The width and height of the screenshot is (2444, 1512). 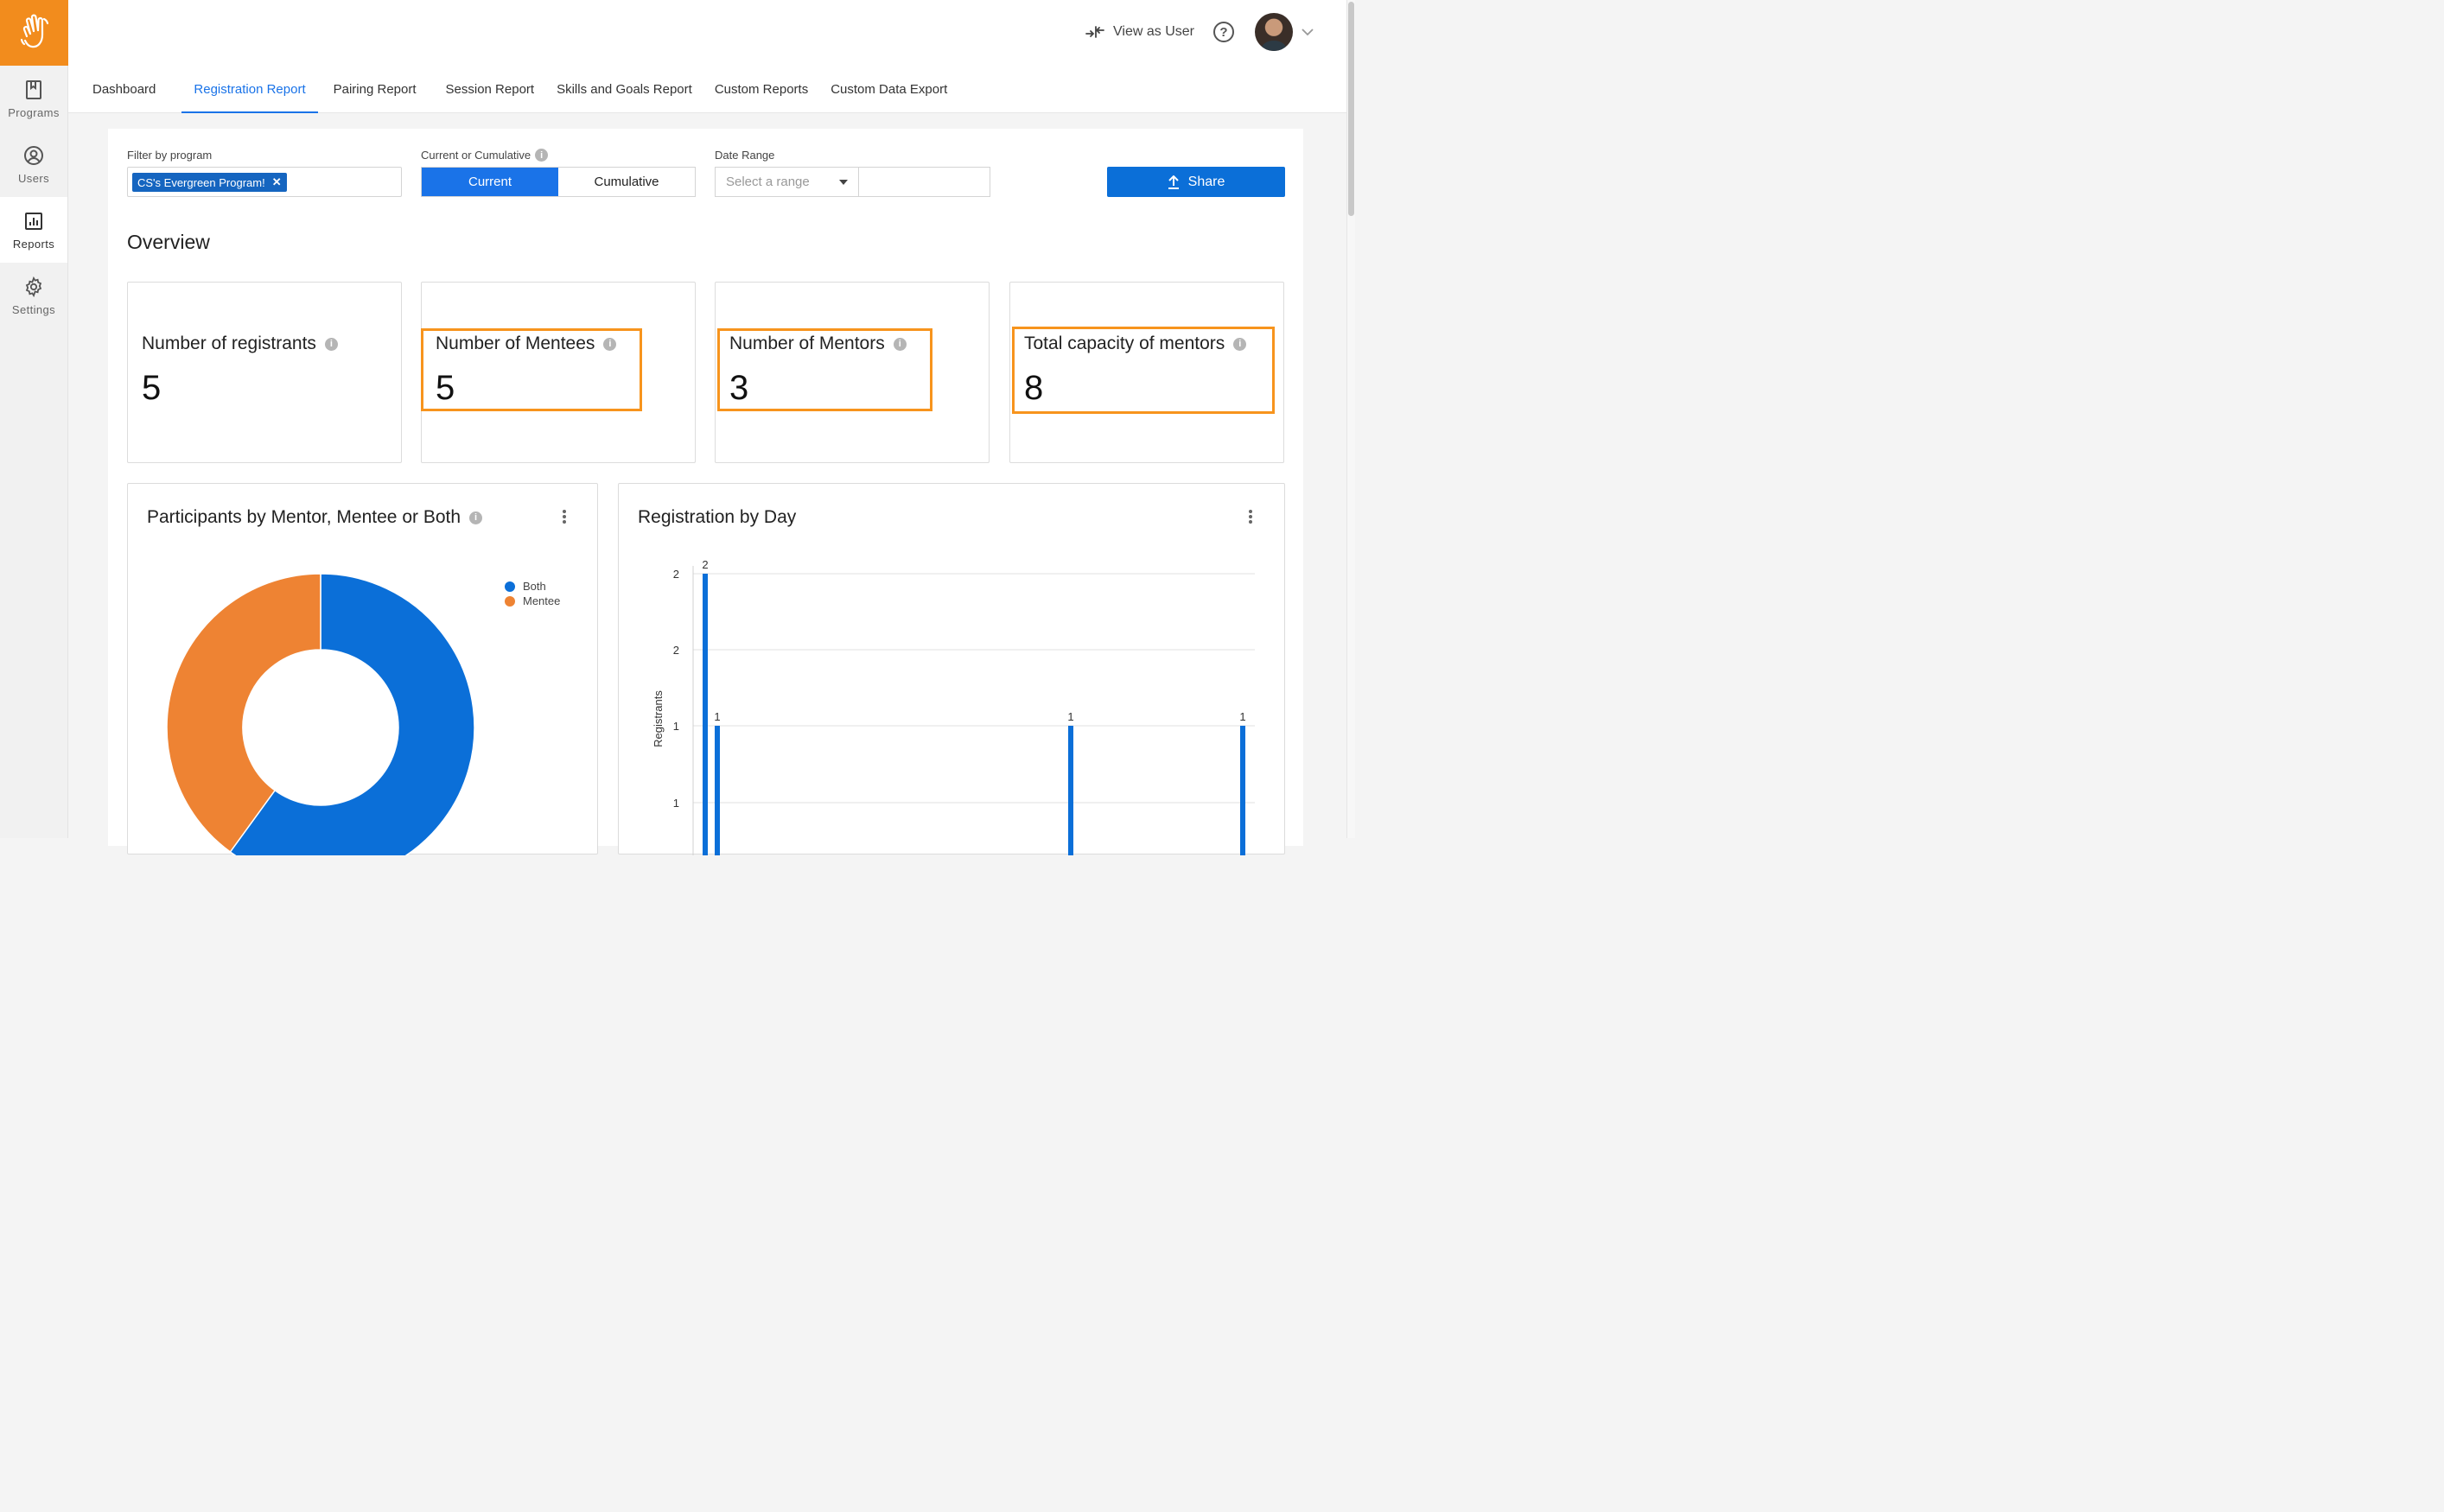 What do you see at coordinates (152, 388) in the screenshot?
I see `stat-value: 5` at bounding box center [152, 388].